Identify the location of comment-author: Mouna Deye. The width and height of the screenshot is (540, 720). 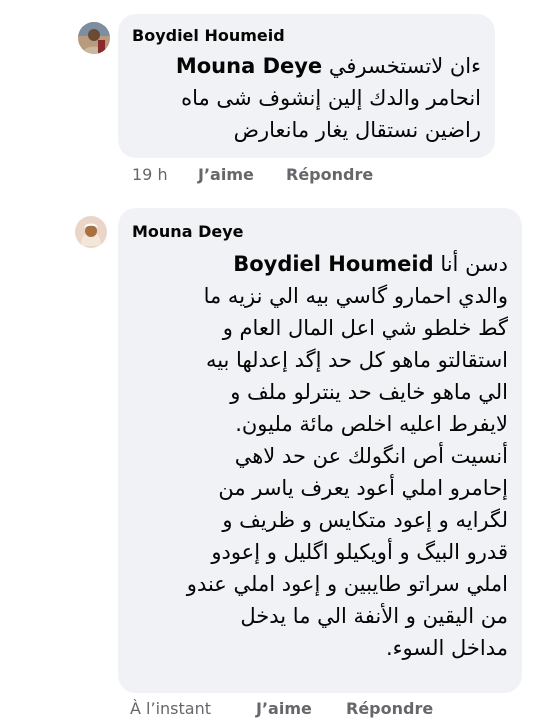
(187, 231).